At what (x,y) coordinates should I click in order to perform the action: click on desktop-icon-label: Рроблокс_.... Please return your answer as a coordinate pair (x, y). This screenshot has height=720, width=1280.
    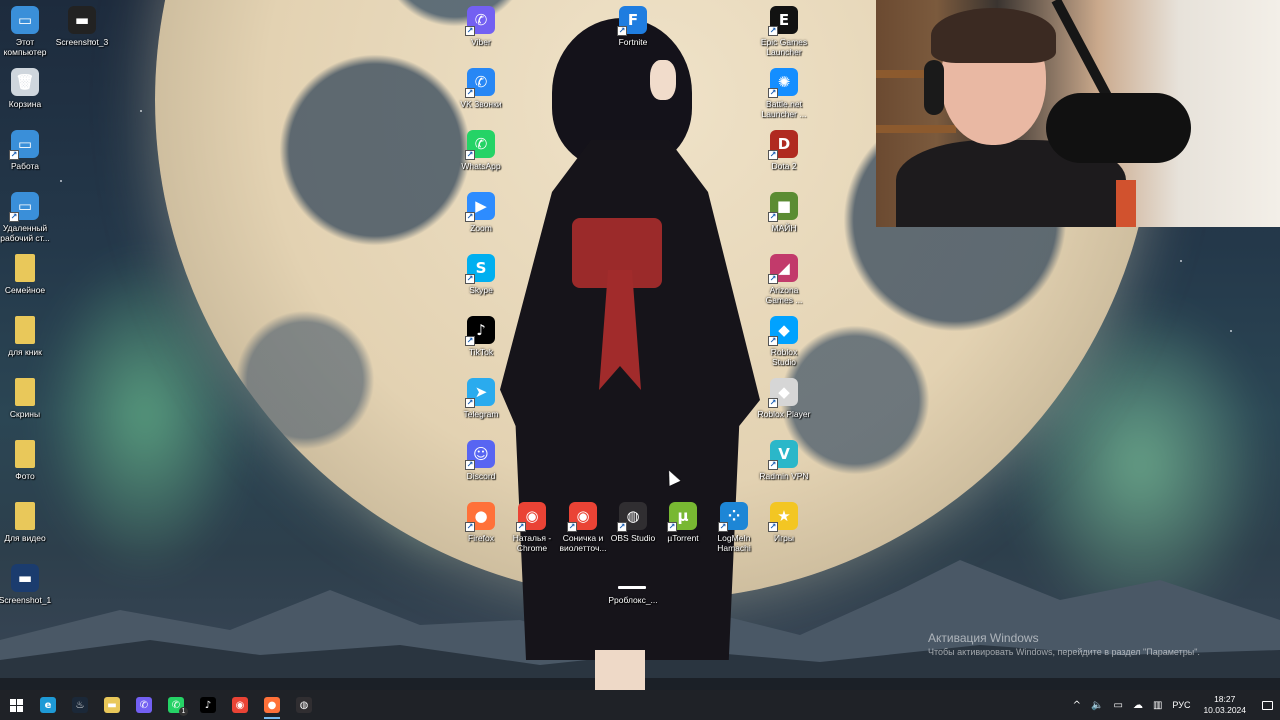
    Looking at the image, I should click on (633, 600).